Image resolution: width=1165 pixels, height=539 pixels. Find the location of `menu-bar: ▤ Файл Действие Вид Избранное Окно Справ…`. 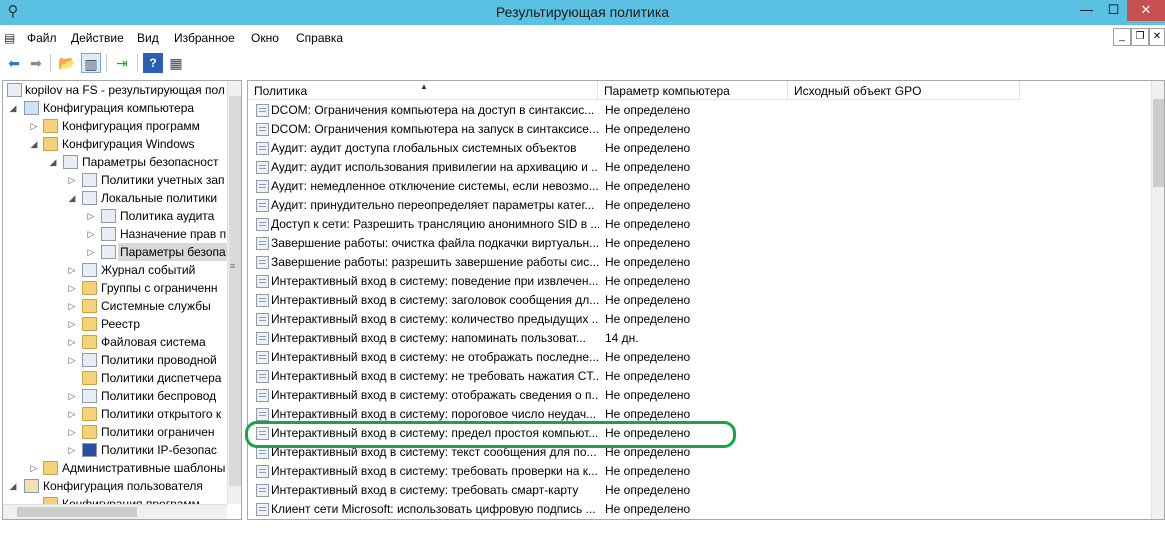

menu-bar: ▤ Файл Действие Вид Избранное Окно Справ… is located at coordinates (582, 38).